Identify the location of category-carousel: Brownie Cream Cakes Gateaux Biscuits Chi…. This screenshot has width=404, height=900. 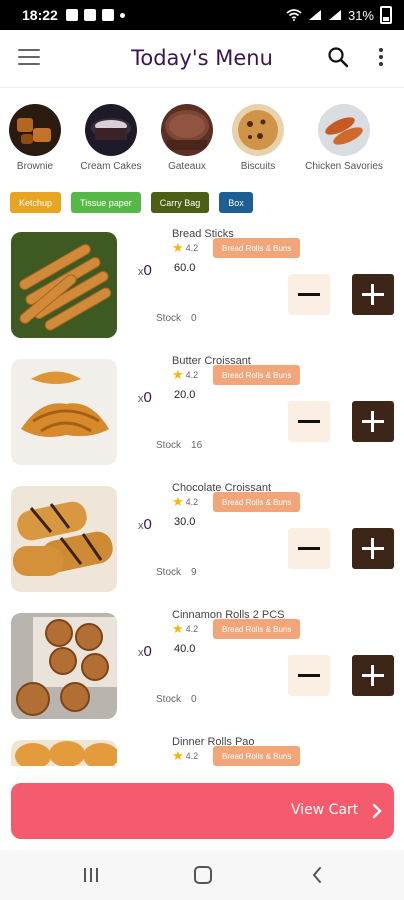
(202, 138).